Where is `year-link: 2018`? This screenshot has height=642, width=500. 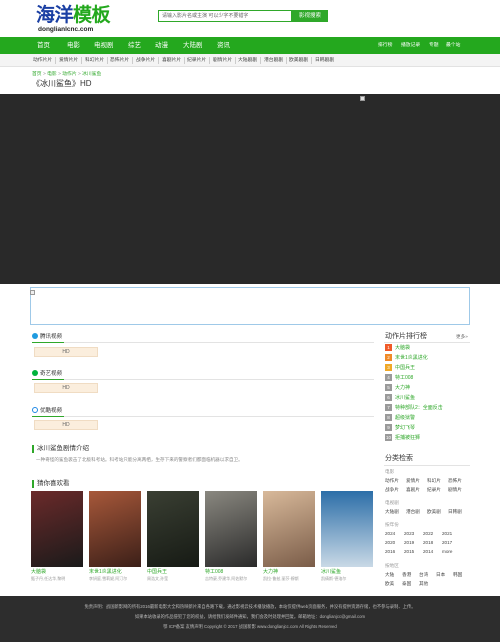
year-link: 2018 is located at coordinates (428, 543).